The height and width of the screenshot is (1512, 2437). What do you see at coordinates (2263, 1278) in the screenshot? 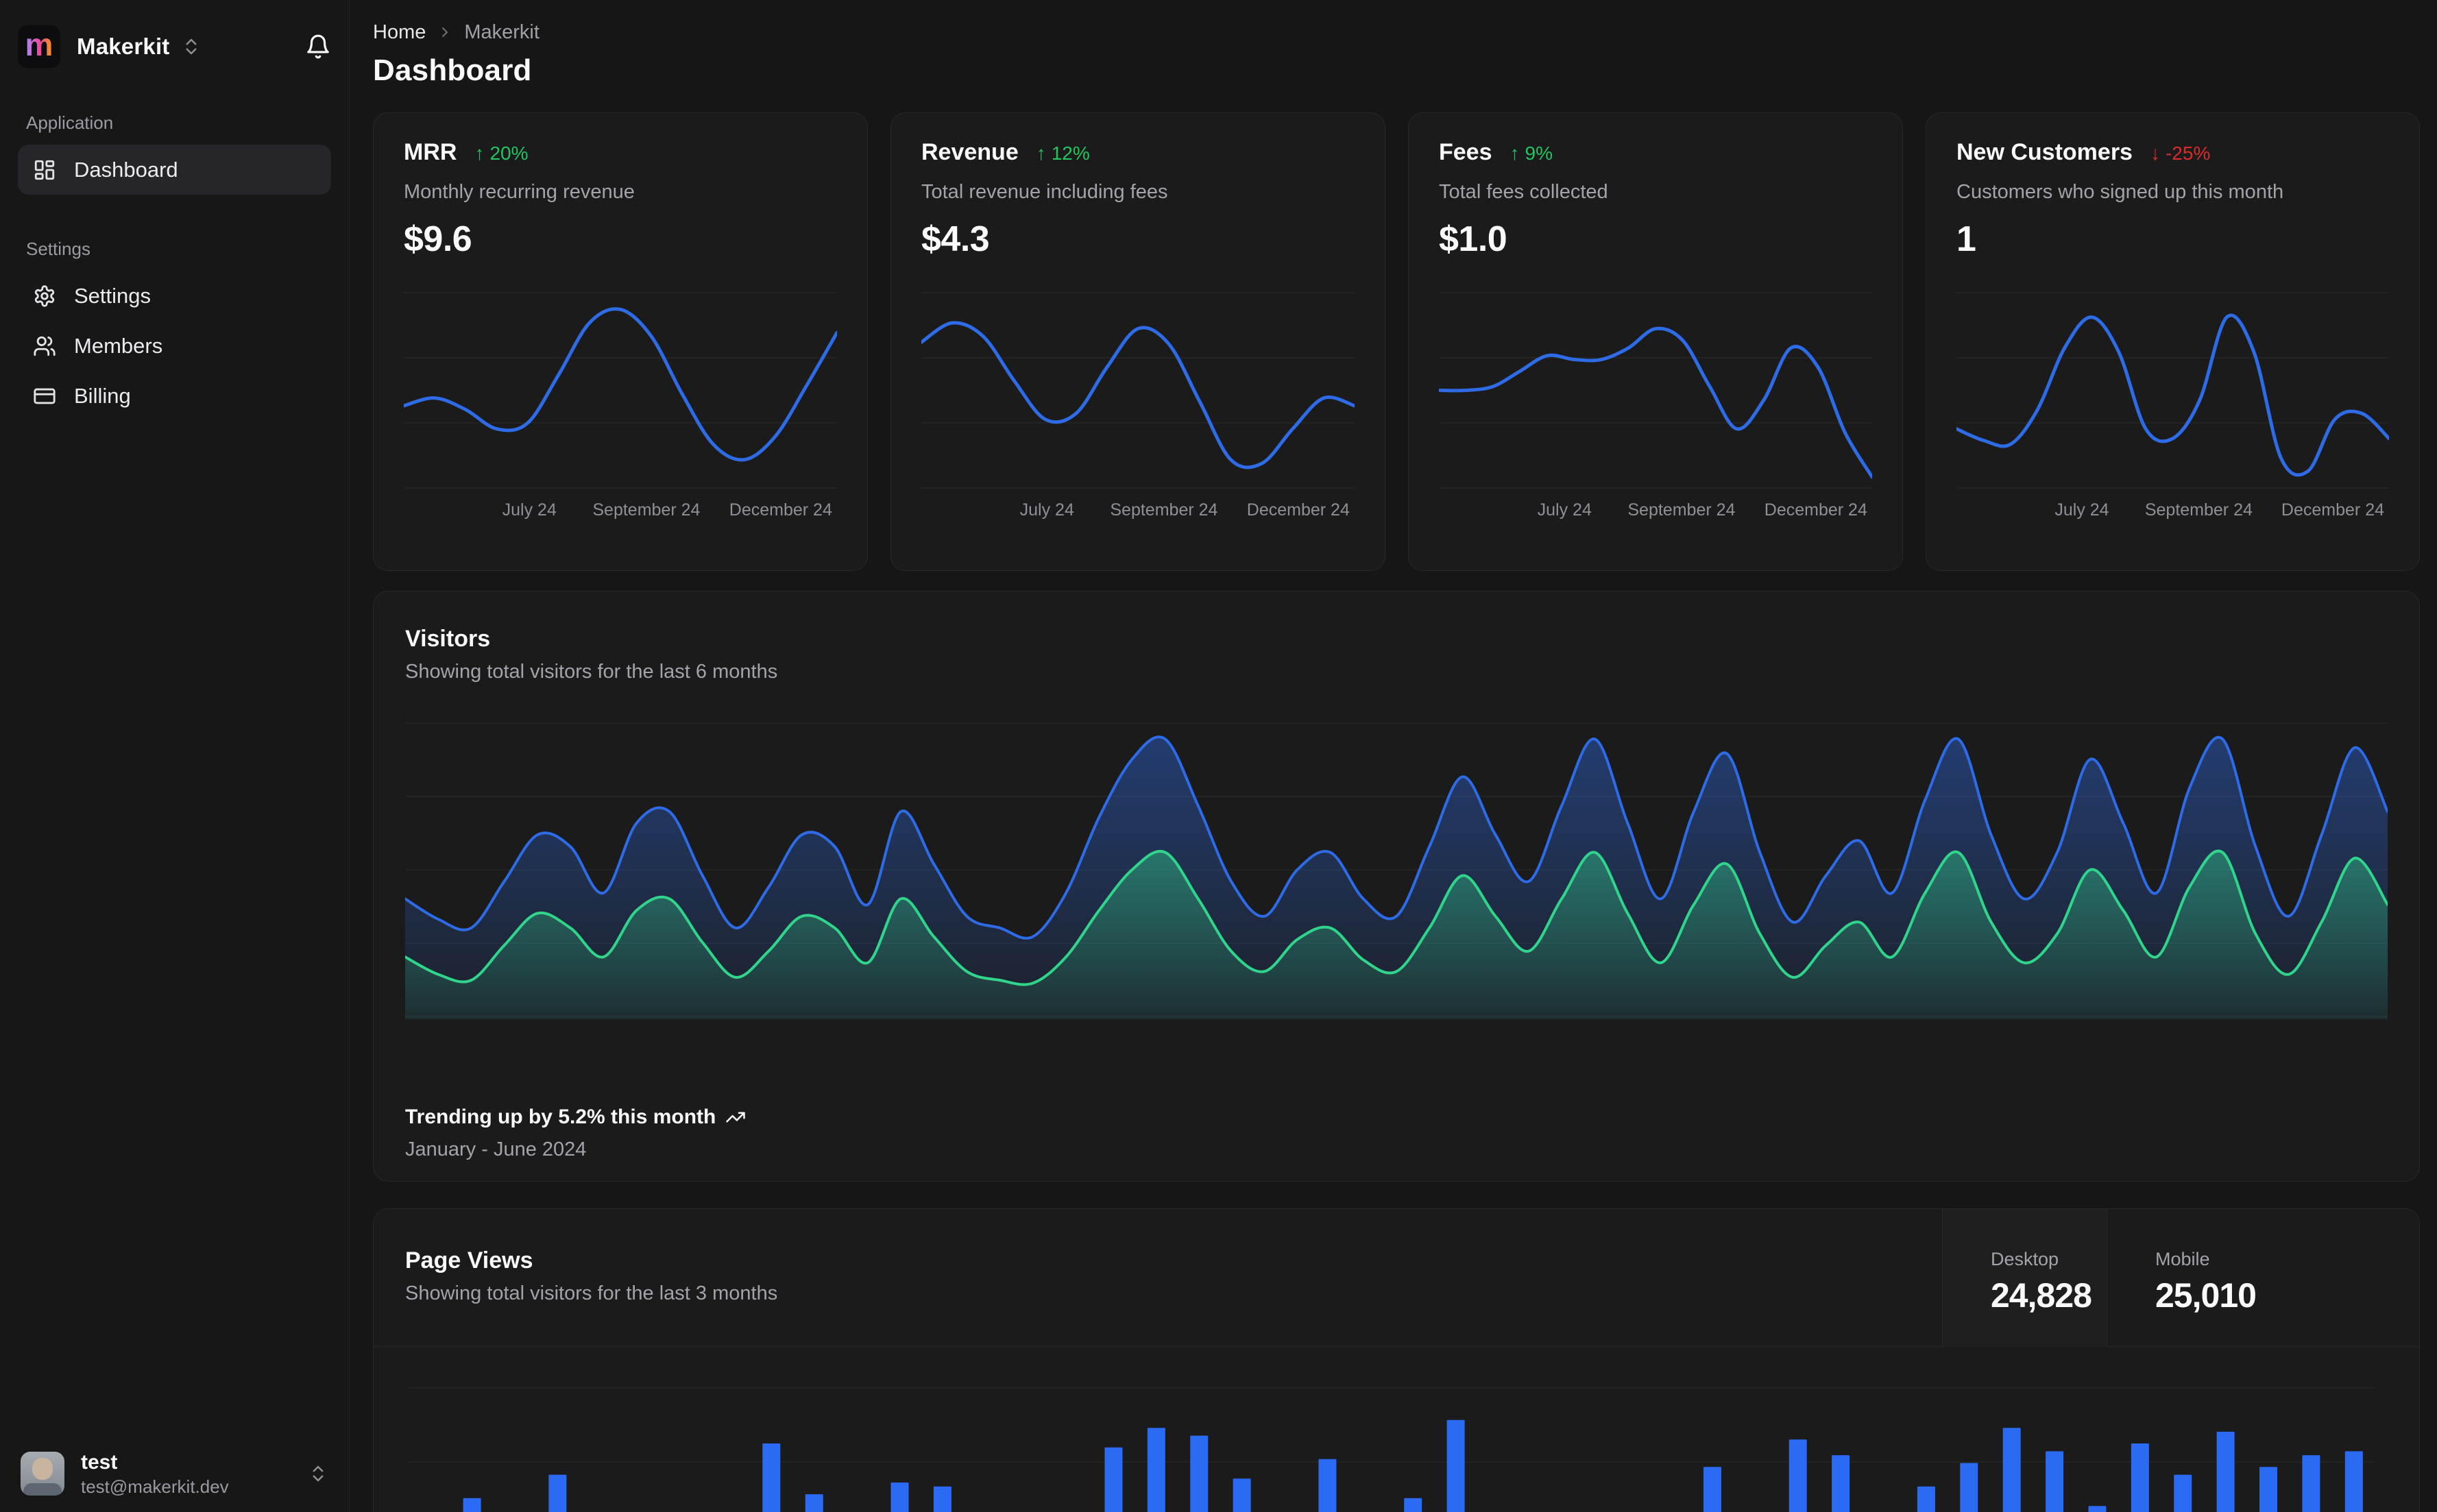
I see `toggle-mobile: Mobile 25,010` at bounding box center [2263, 1278].